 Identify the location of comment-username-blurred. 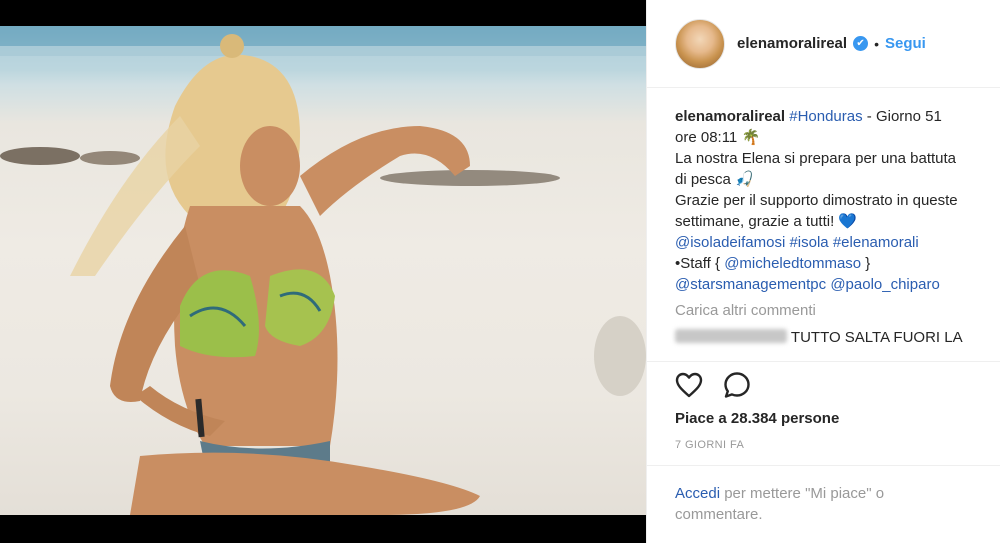
(731, 336).